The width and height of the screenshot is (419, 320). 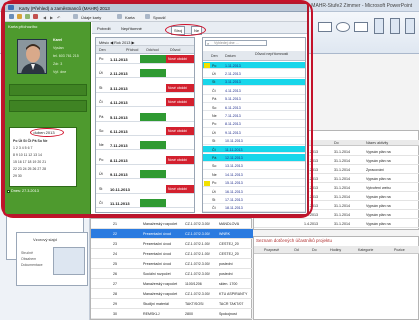 I want to click on day-row: So 6.11.2013, so click(x=254, y=108).